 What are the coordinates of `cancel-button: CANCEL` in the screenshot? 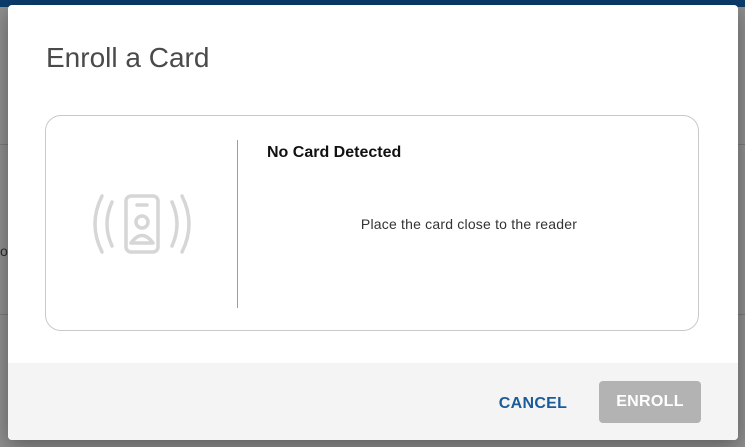 It's located at (533, 404).